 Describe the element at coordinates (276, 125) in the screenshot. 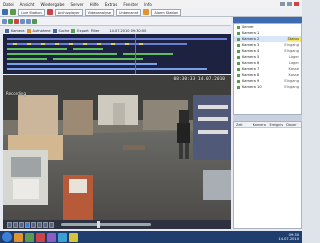

I see `column-header: Ereignis` at that location.